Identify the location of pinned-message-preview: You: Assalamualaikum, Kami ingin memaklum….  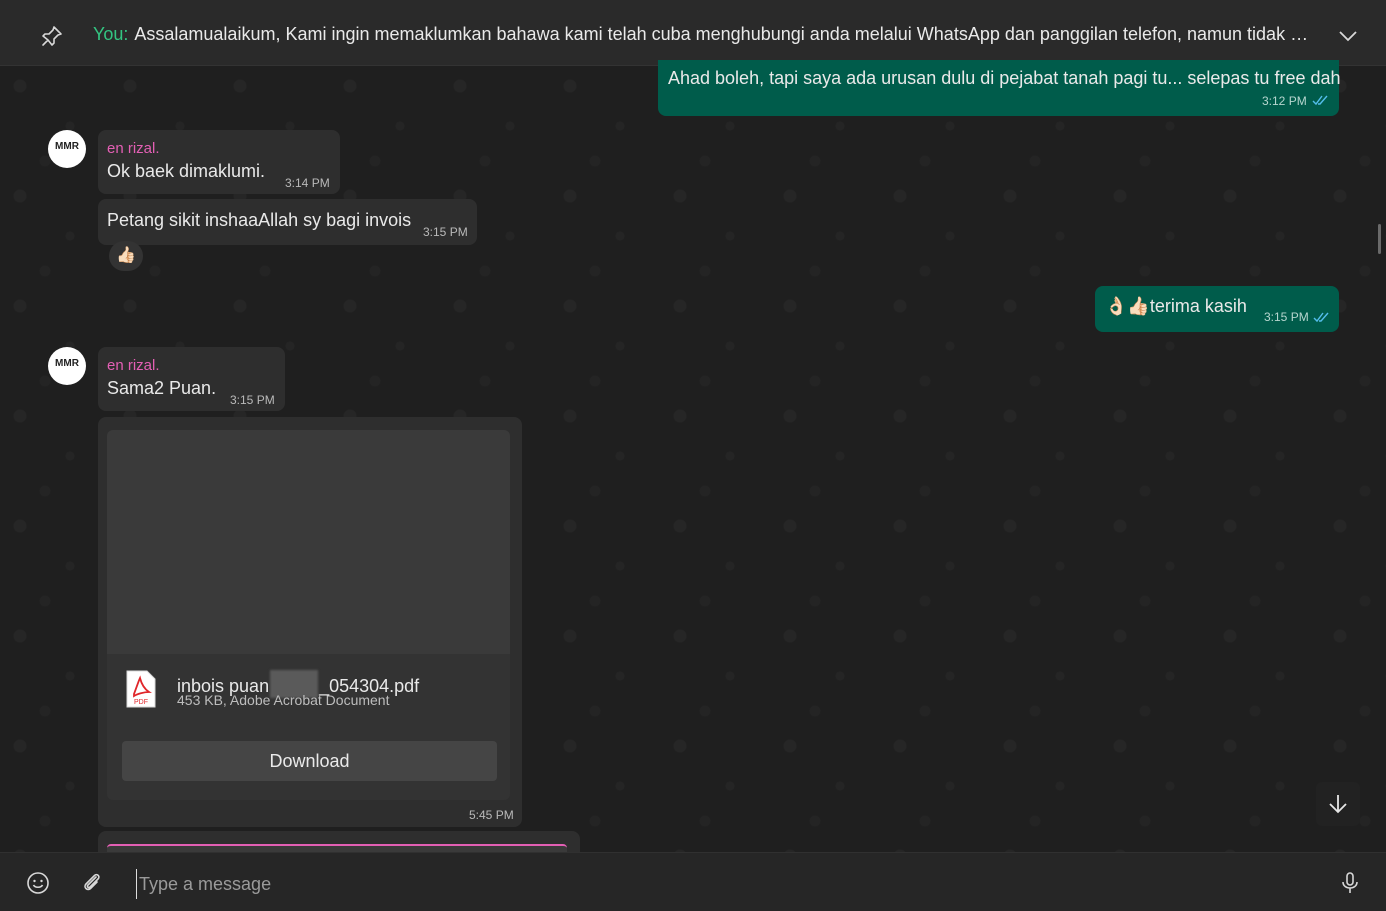
(708, 34).